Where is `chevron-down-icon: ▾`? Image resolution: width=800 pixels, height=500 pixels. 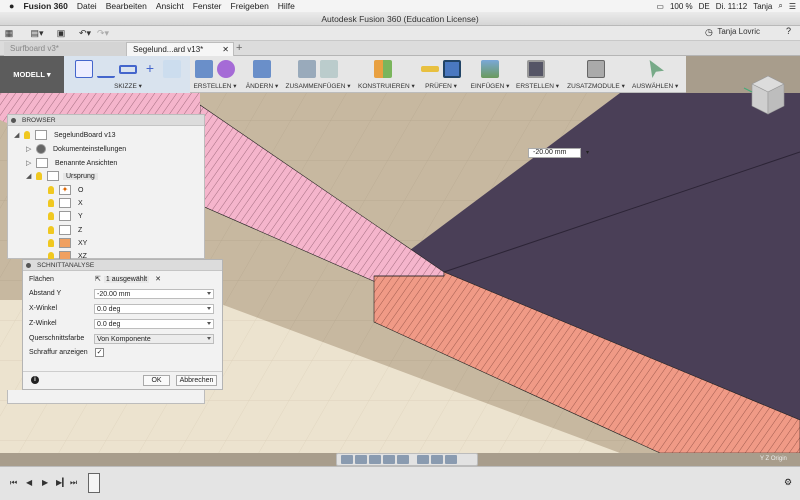
chevron-down-icon: ▾ is located at coordinates (587, 153).